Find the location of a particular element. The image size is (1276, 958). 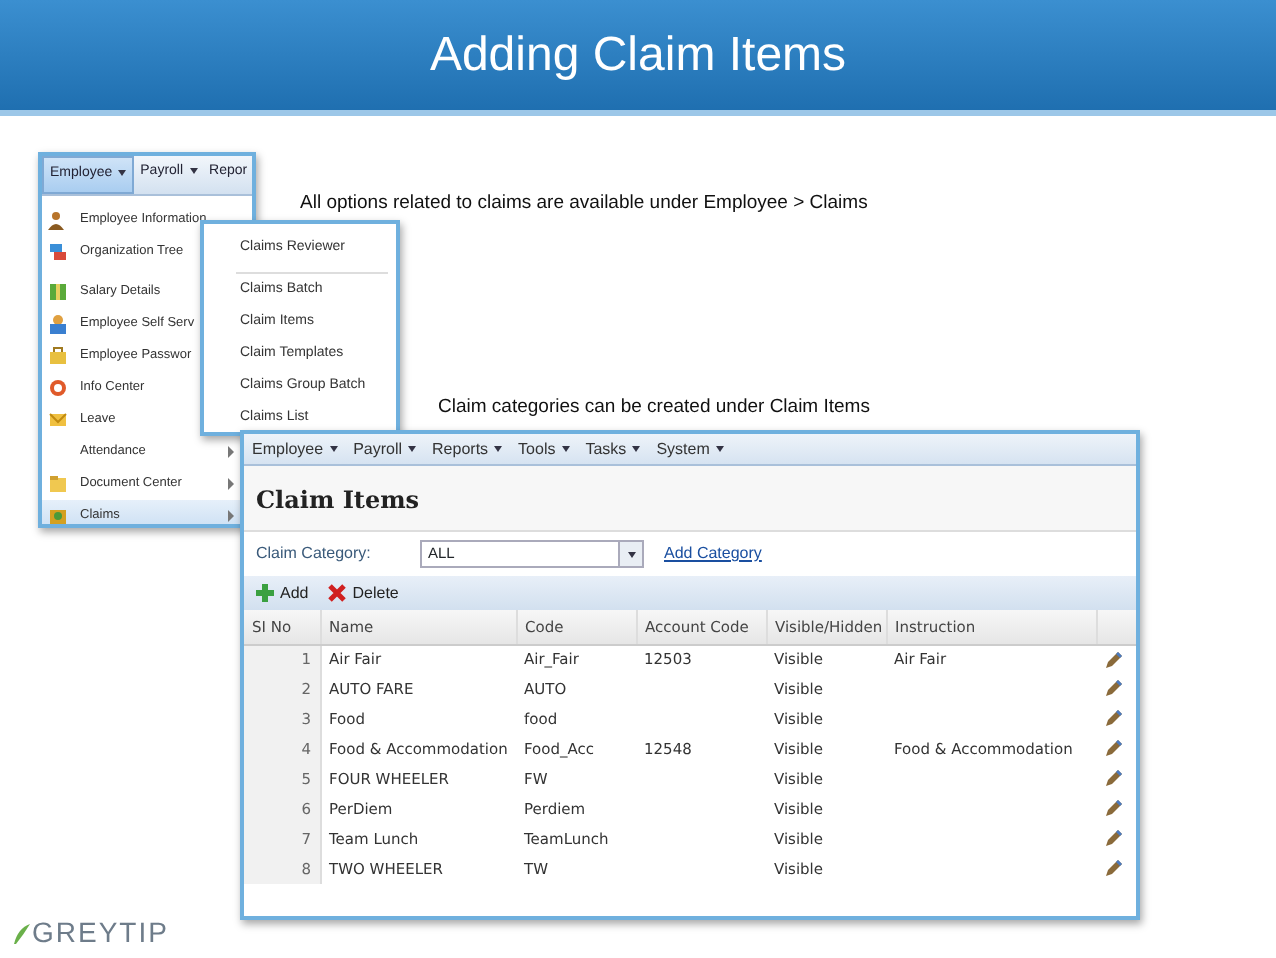

delete-button: Delete is located at coordinates (363, 593).